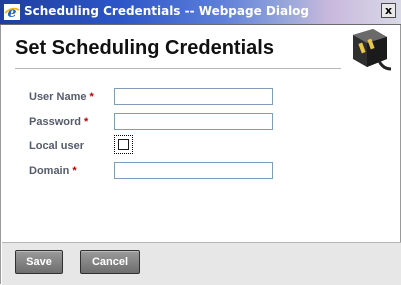  What do you see at coordinates (193, 121) in the screenshot?
I see `password-input` at bounding box center [193, 121].